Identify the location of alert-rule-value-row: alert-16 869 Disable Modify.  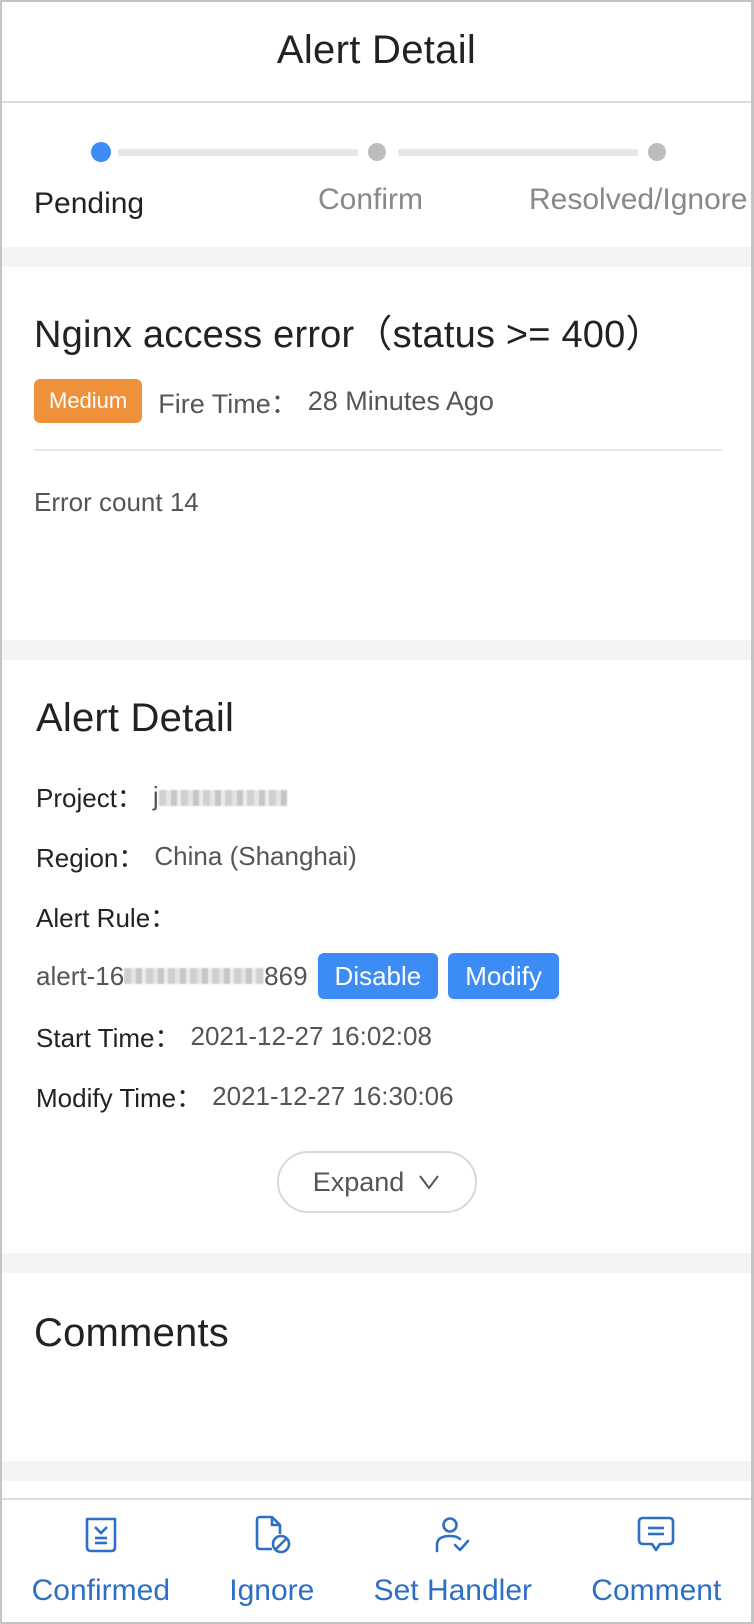
(376, 976).